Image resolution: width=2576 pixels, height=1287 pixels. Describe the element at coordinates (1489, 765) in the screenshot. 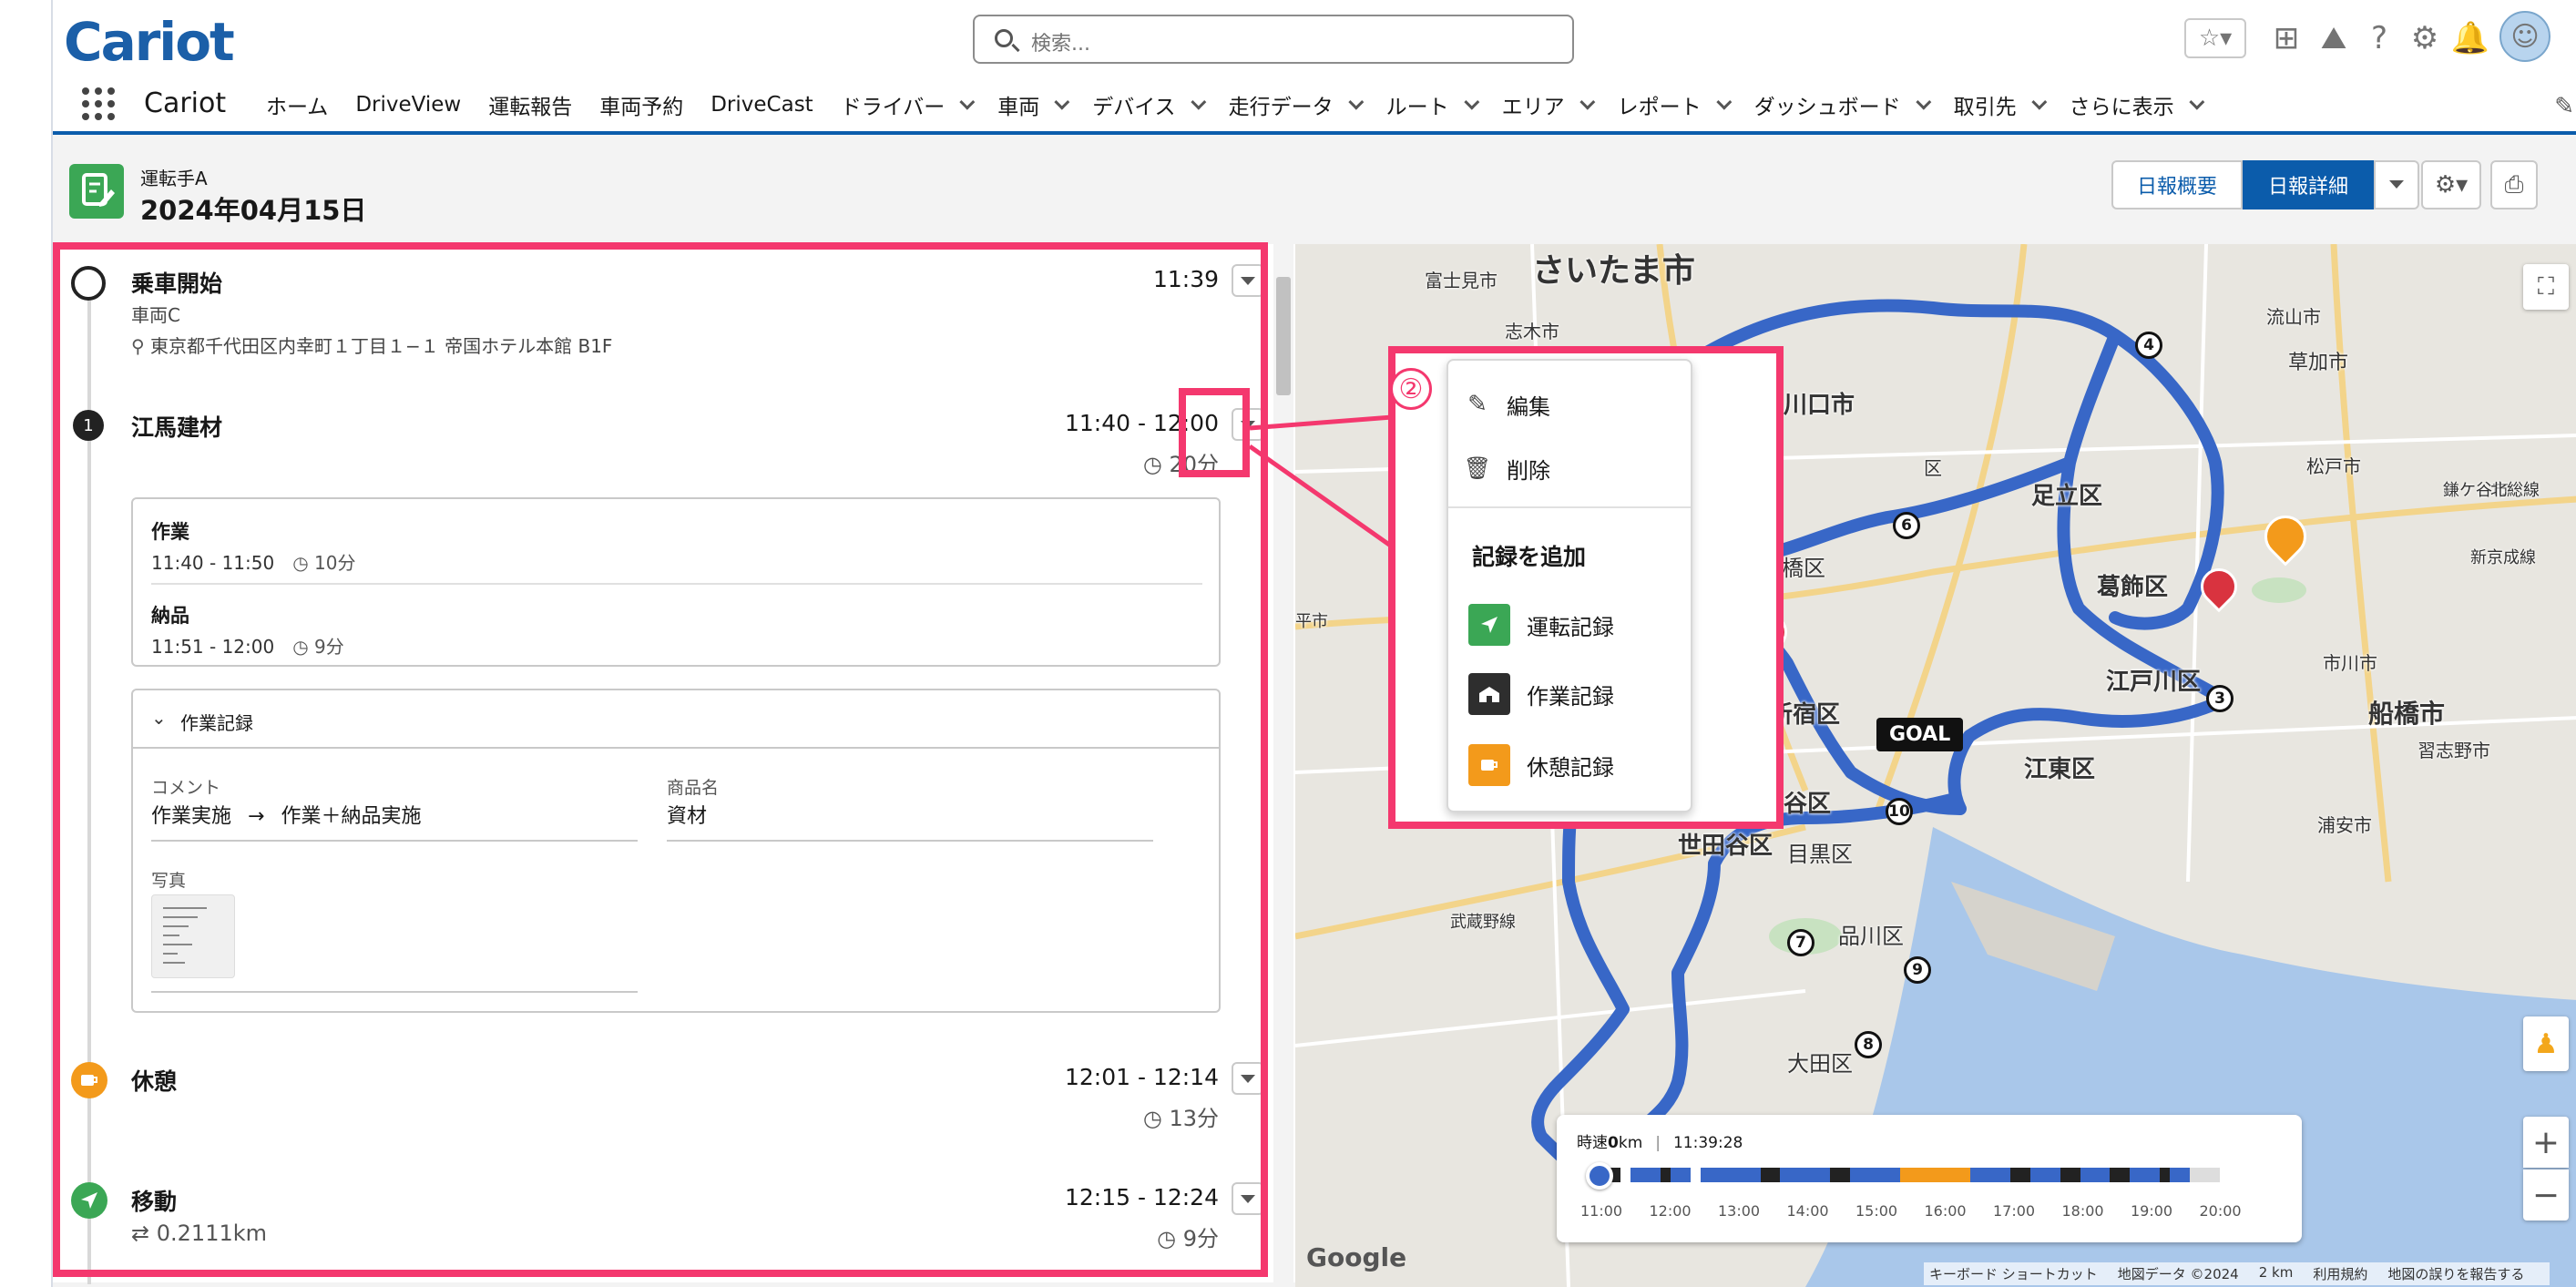

I see `rest-record-icon` at that location.